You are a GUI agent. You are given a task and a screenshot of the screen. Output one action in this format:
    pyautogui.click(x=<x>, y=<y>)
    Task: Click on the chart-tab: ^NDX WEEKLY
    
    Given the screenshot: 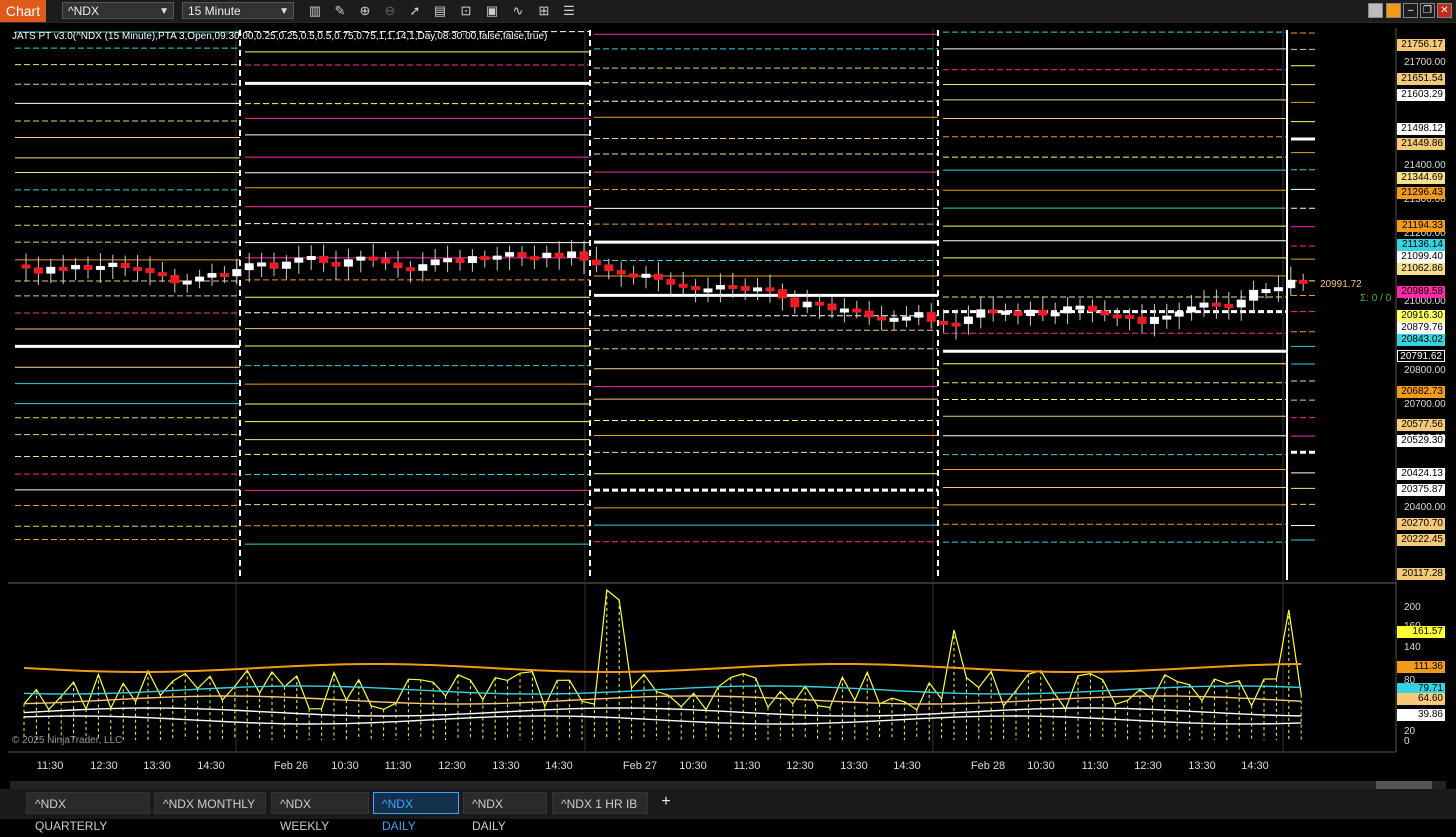 What is the action you would take?
    pyautogui.click(x=320, y=812)
    